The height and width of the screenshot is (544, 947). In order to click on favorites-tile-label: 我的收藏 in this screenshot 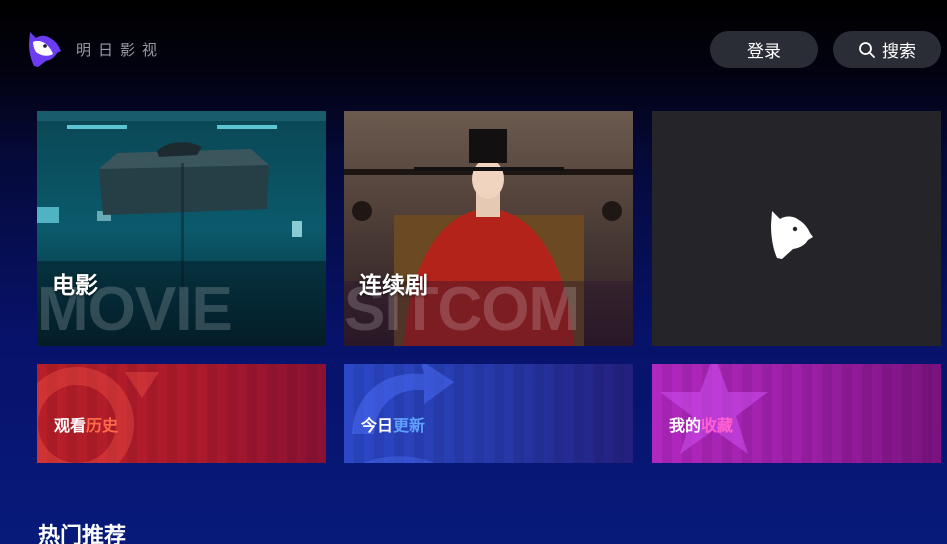, I will do `click(701, 424)`.